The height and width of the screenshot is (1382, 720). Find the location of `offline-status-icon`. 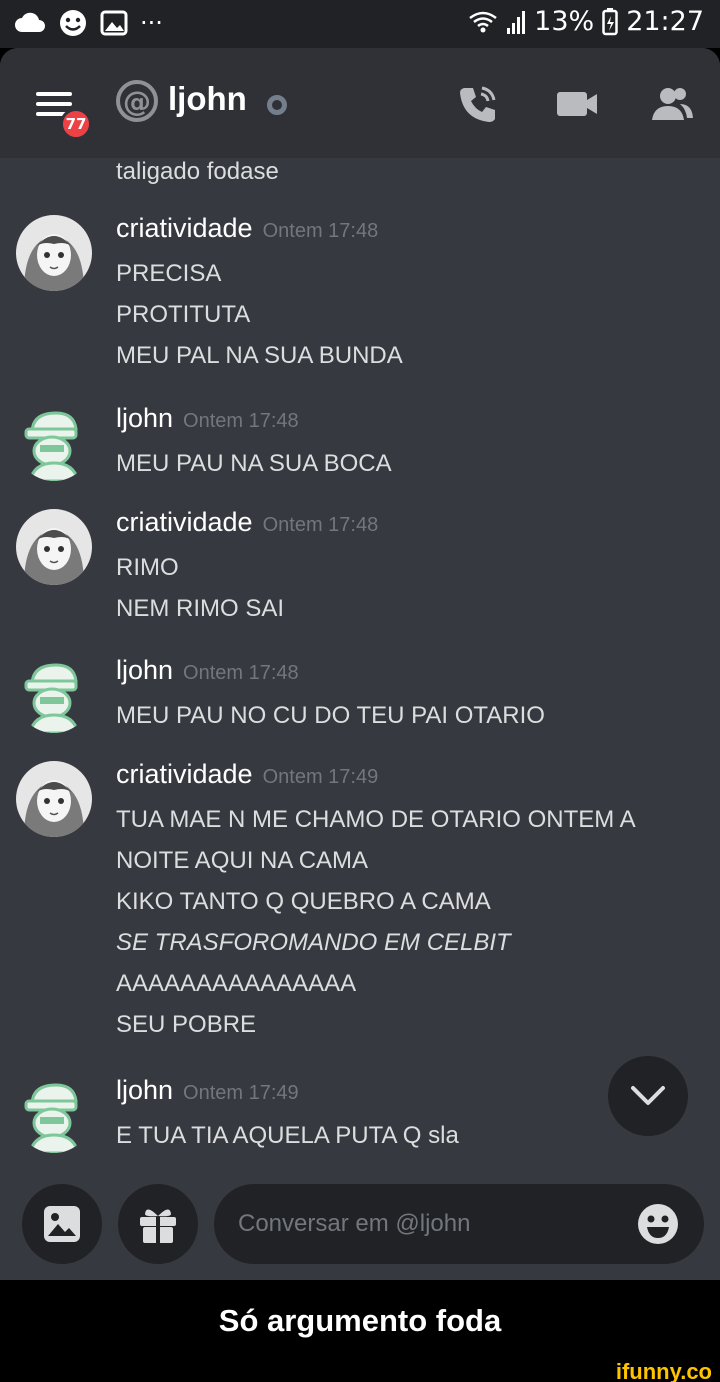

offline-status-icon is located at coordinates (277, 105).